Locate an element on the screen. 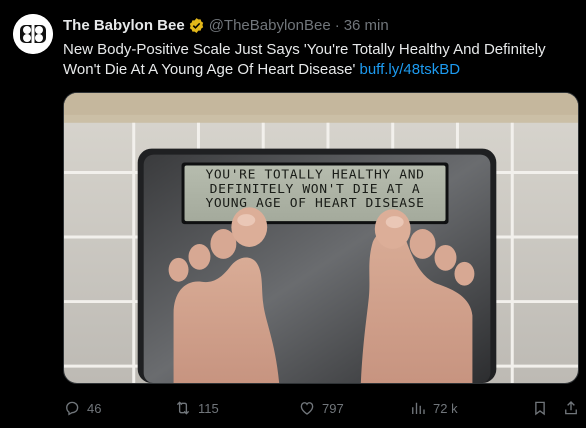 The image size is (586, 428). babylon-bee-logo-icon is located at coordinates (33, 34).